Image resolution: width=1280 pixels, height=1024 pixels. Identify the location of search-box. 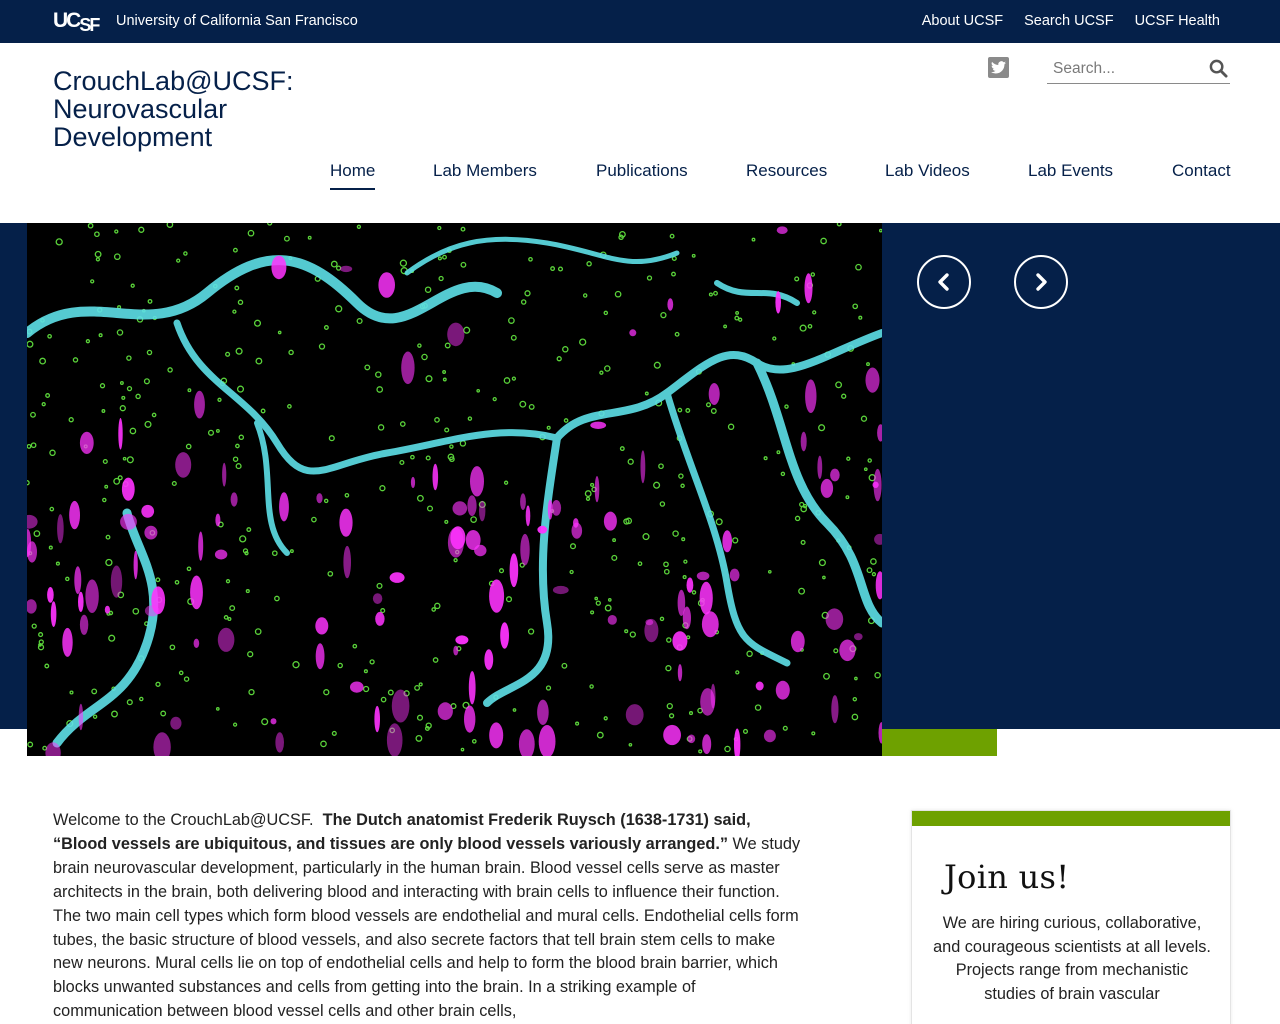
(1138, 69).